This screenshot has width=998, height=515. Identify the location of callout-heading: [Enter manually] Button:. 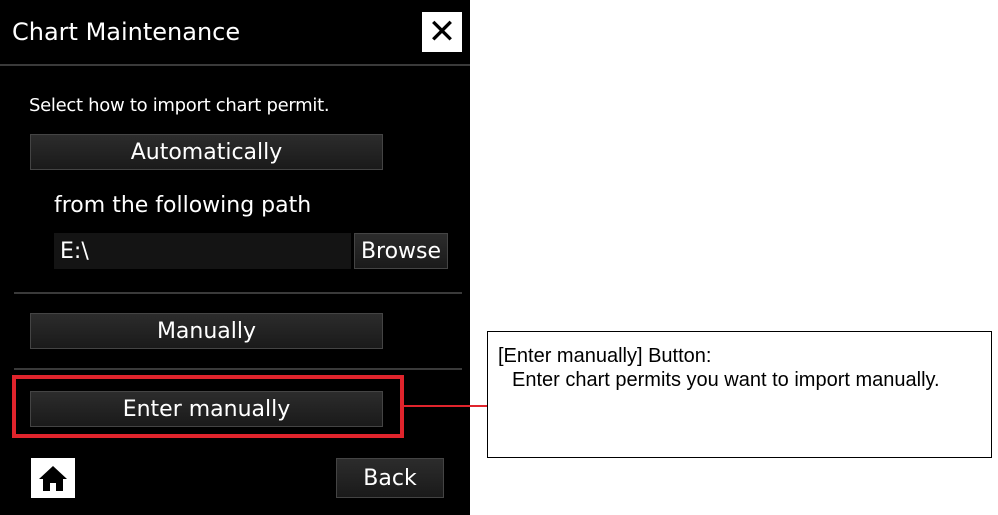
(605, 356).